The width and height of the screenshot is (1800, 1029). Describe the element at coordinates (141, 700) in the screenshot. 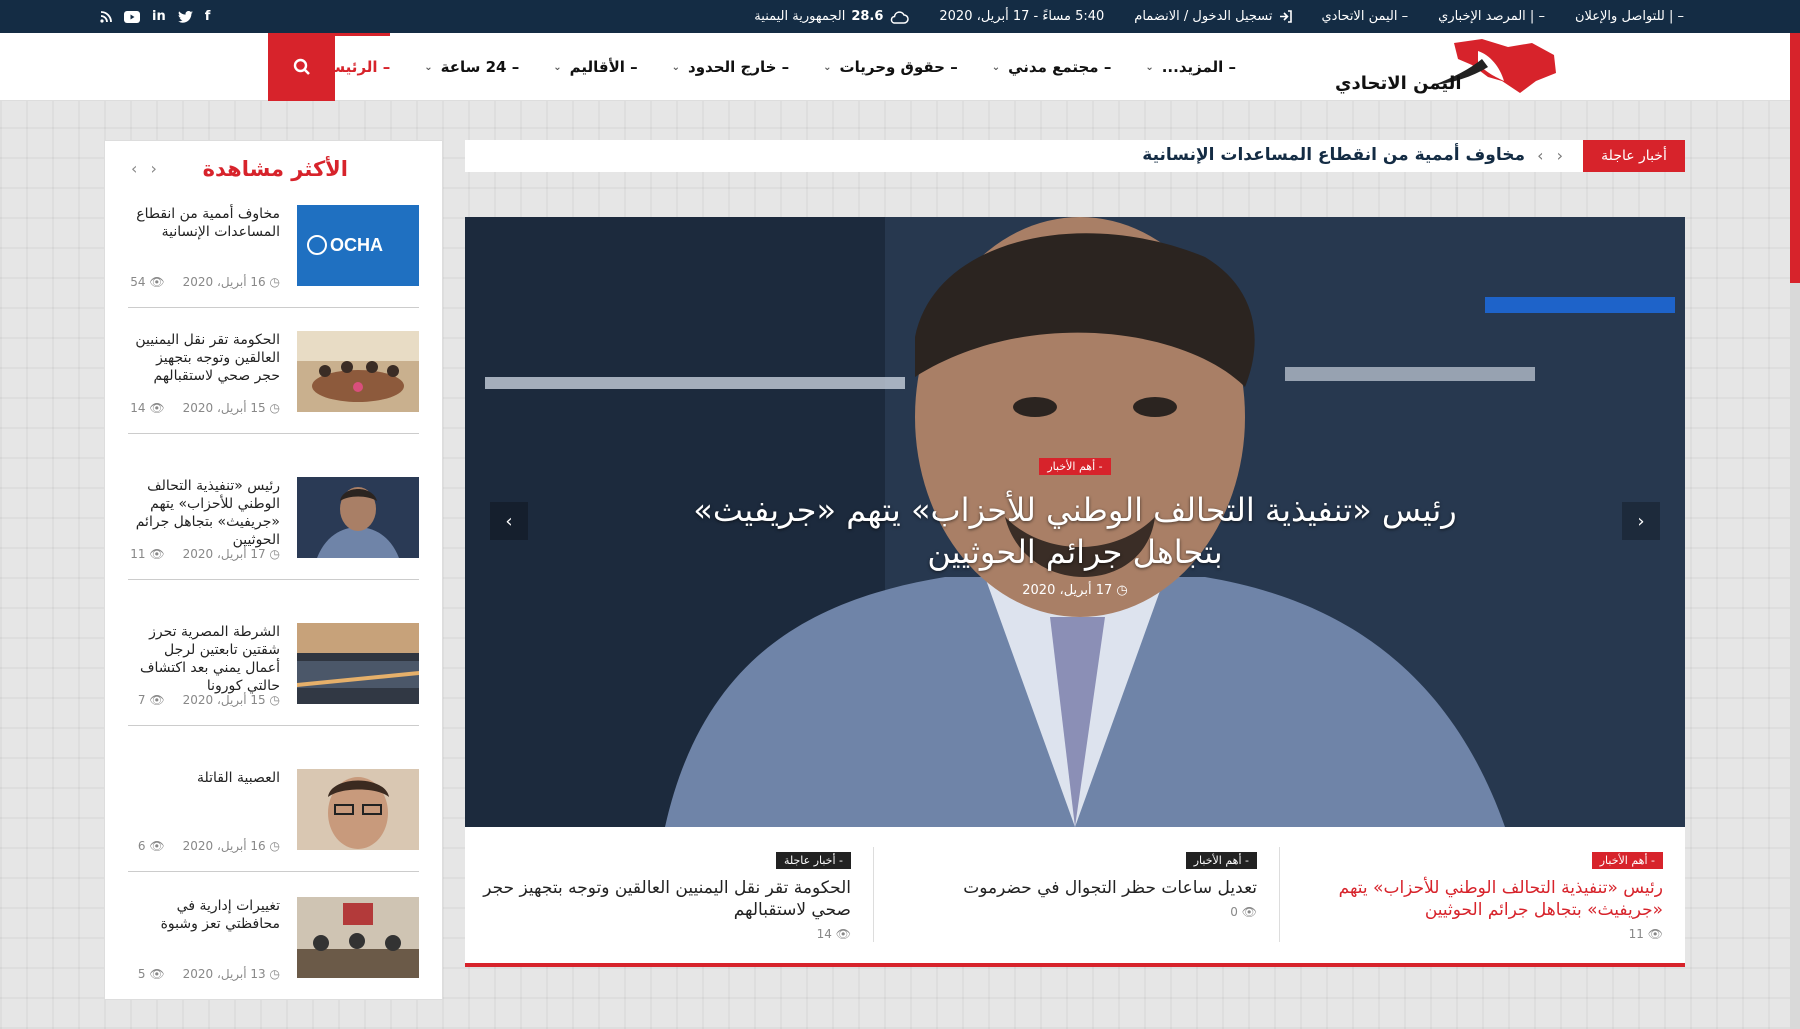

I see `item-views: 7` at that location.